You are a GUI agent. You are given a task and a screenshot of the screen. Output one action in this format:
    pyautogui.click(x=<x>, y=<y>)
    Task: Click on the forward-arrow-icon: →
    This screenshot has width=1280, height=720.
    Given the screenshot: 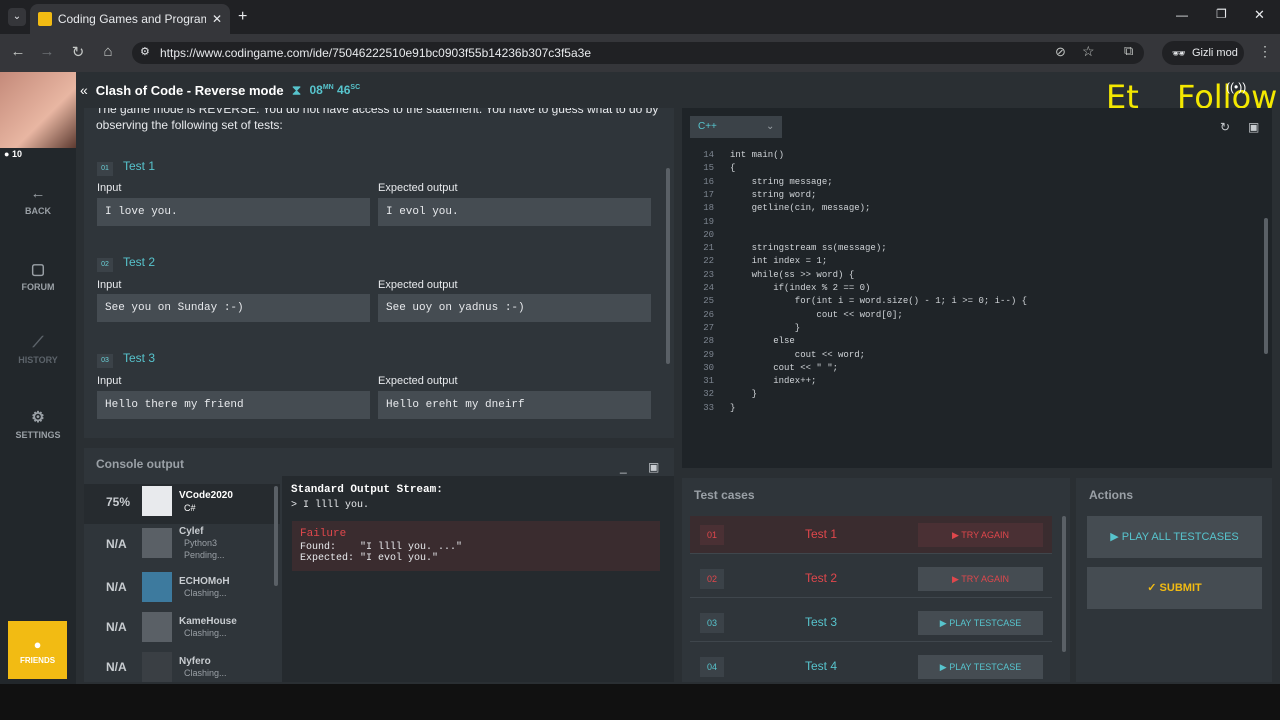 What is the action you would take?
    pyautogui.click(x=47, y=51)
    